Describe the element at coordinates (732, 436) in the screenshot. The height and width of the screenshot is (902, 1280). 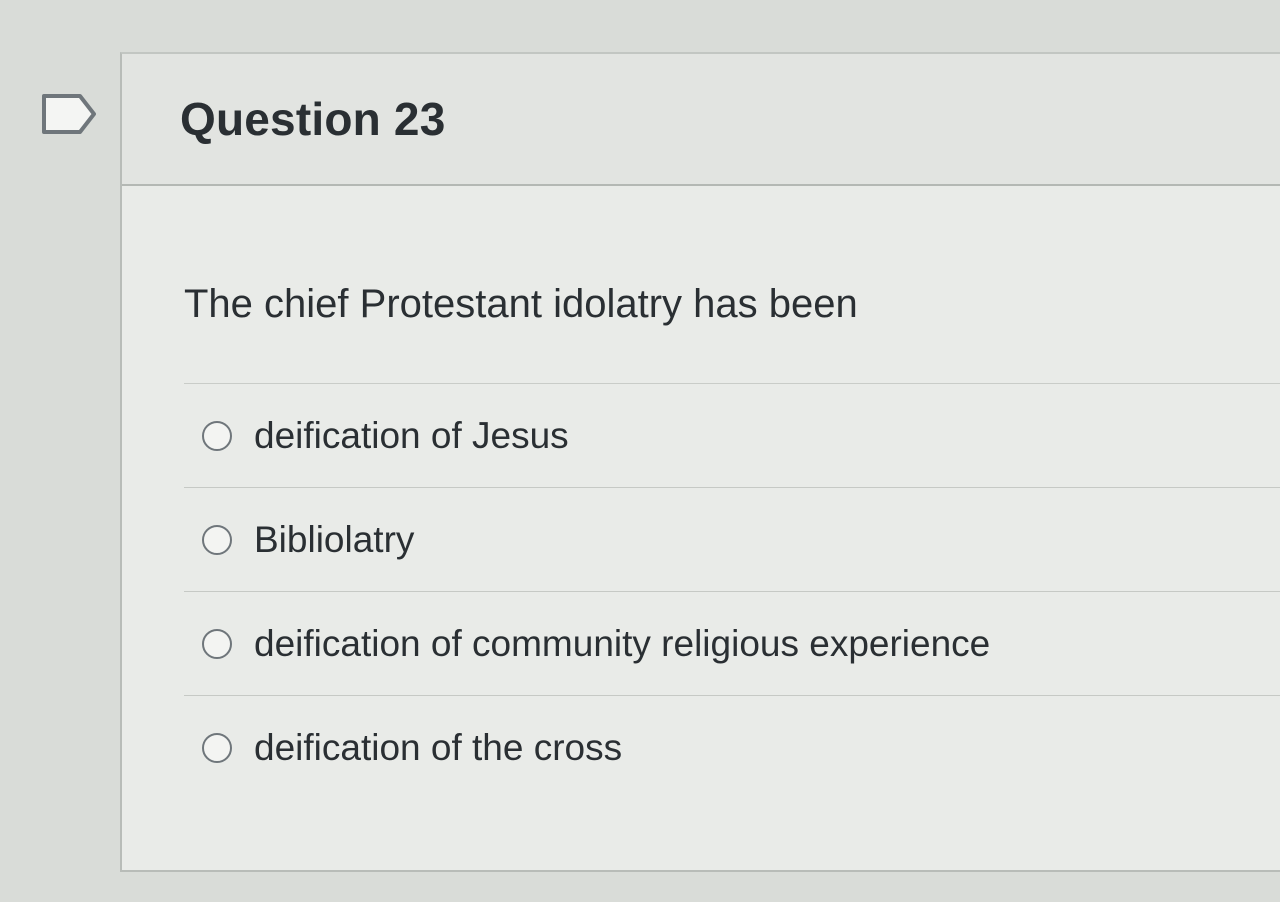
I see `answer-option: deification of Jesus` at that location.